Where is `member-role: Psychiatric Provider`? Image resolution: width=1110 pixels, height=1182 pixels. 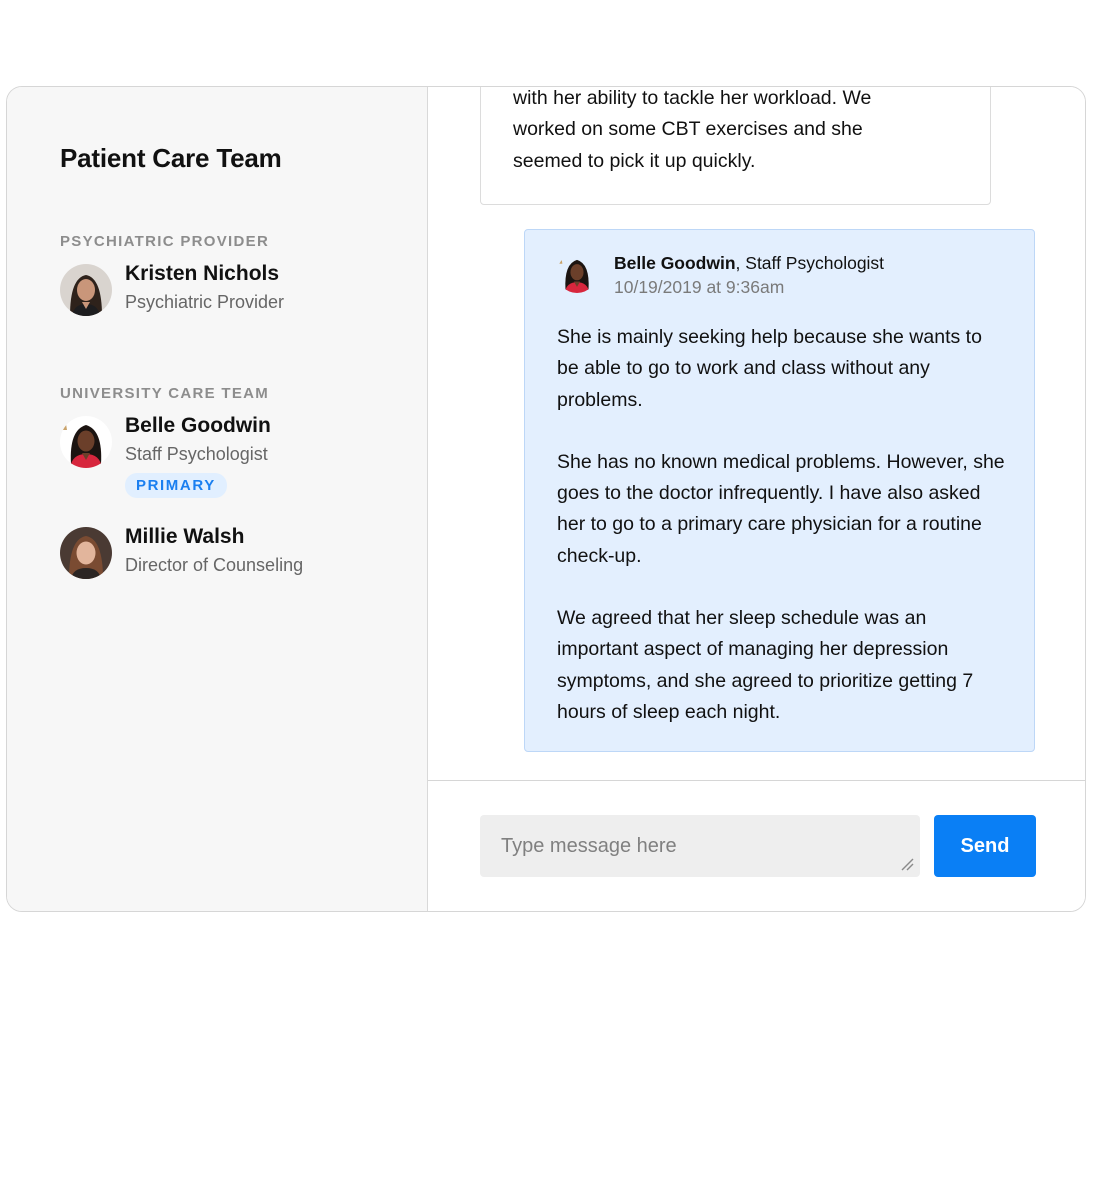
member-role: Psychiatric Provider is located at coordinates (205, 302).